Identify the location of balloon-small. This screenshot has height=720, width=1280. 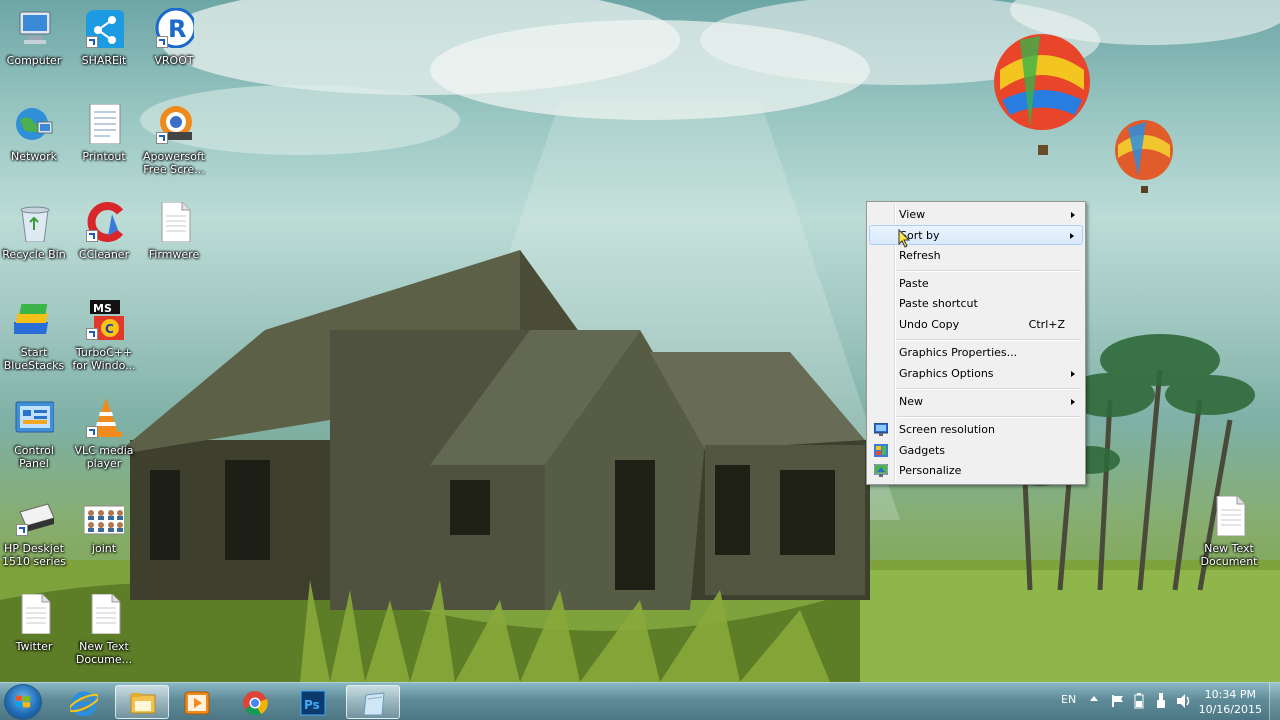
(1144, 156).